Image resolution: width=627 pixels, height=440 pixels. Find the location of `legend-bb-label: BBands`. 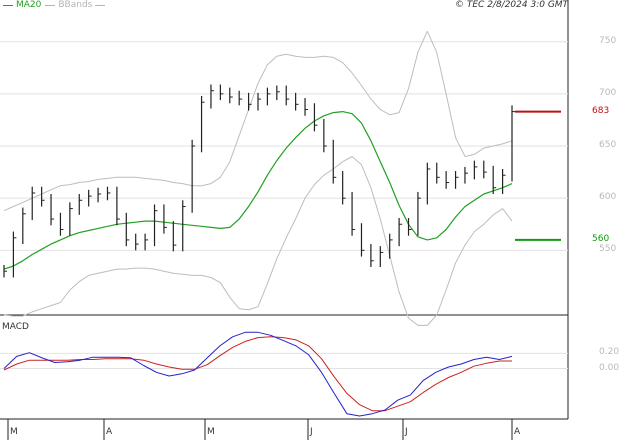

legend-bb-label: BBands is located at coordinates (75, 5).